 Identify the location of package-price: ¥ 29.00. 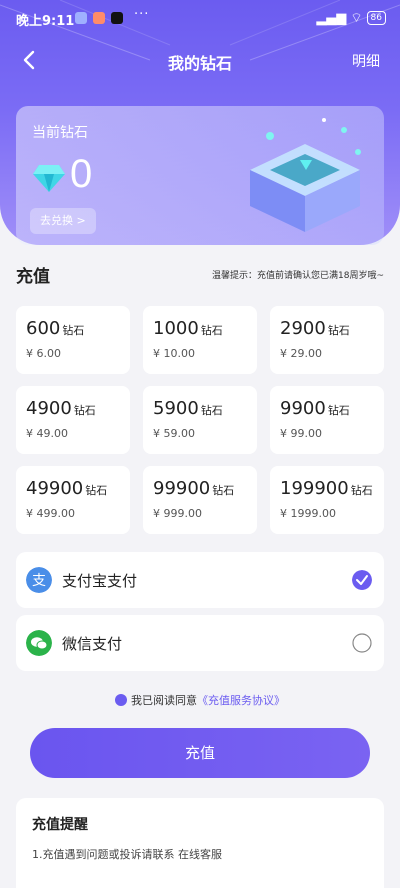
(301, 353).